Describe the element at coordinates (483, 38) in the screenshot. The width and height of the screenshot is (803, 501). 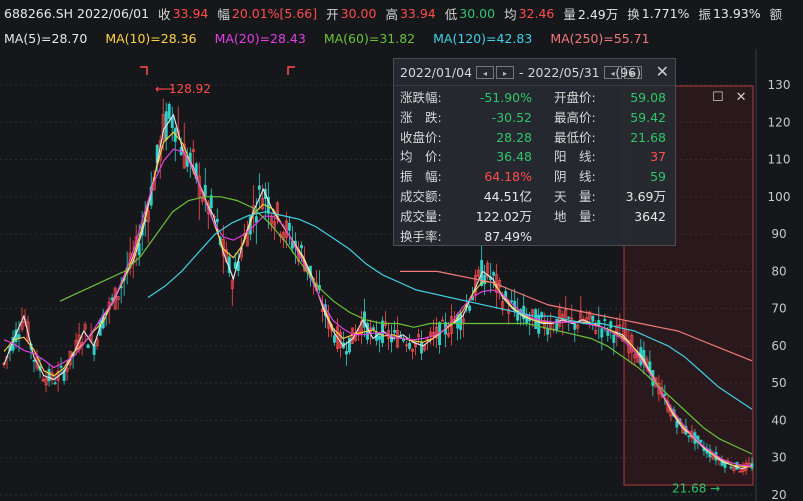
I see `ma120-legend: MA(120)=42.83` at that location.